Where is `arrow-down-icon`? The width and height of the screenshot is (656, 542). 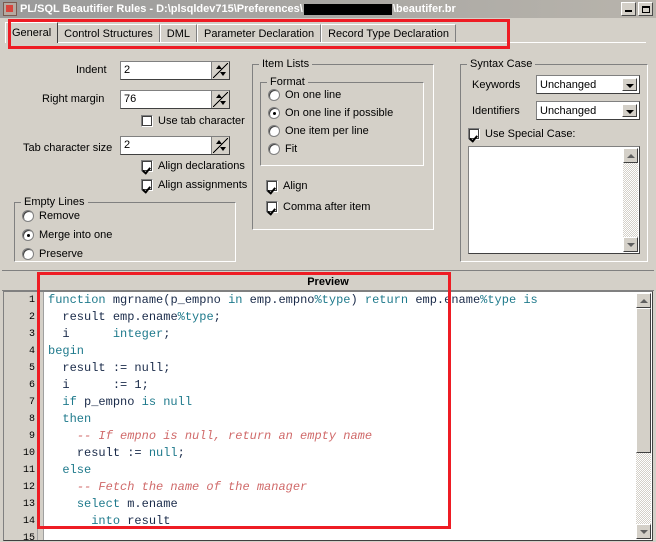 arrow-down-icon is located at coordinates (644, 532).